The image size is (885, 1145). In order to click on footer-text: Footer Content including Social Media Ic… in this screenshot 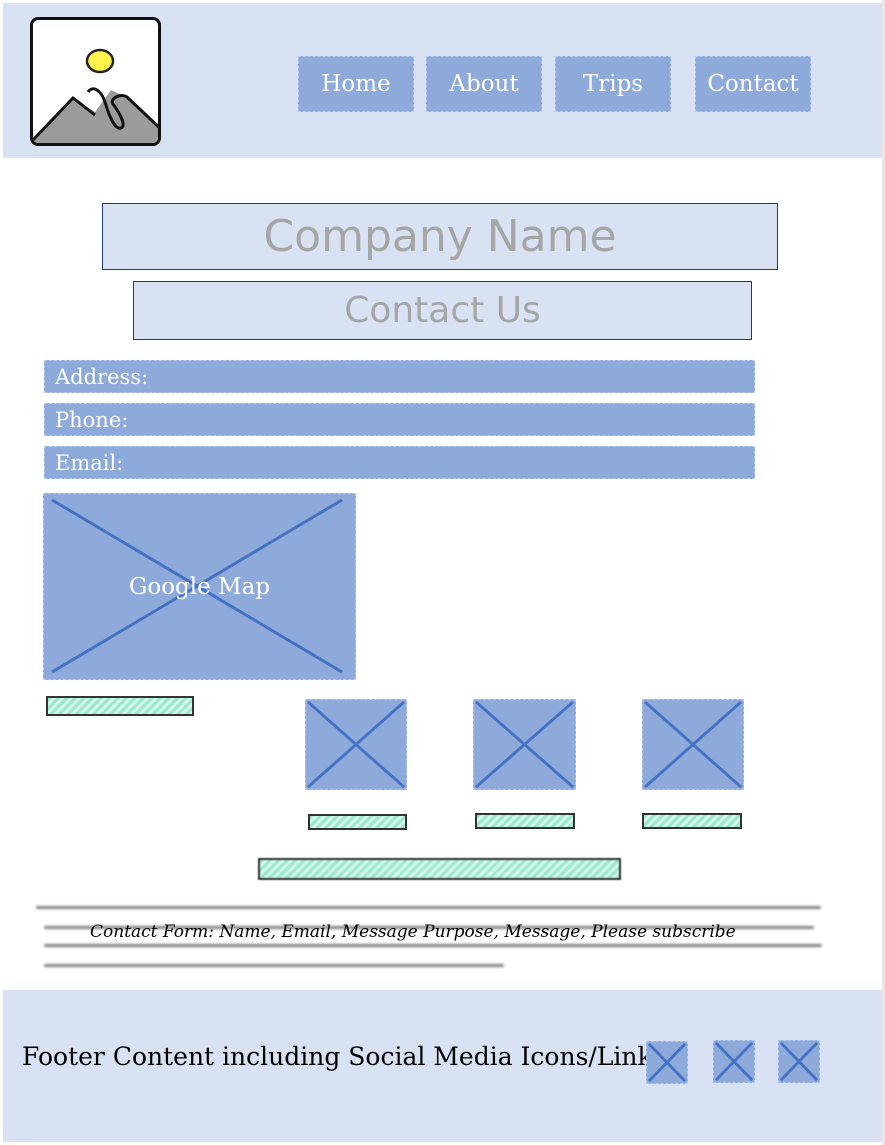, I will do `click(344, 1056)`.